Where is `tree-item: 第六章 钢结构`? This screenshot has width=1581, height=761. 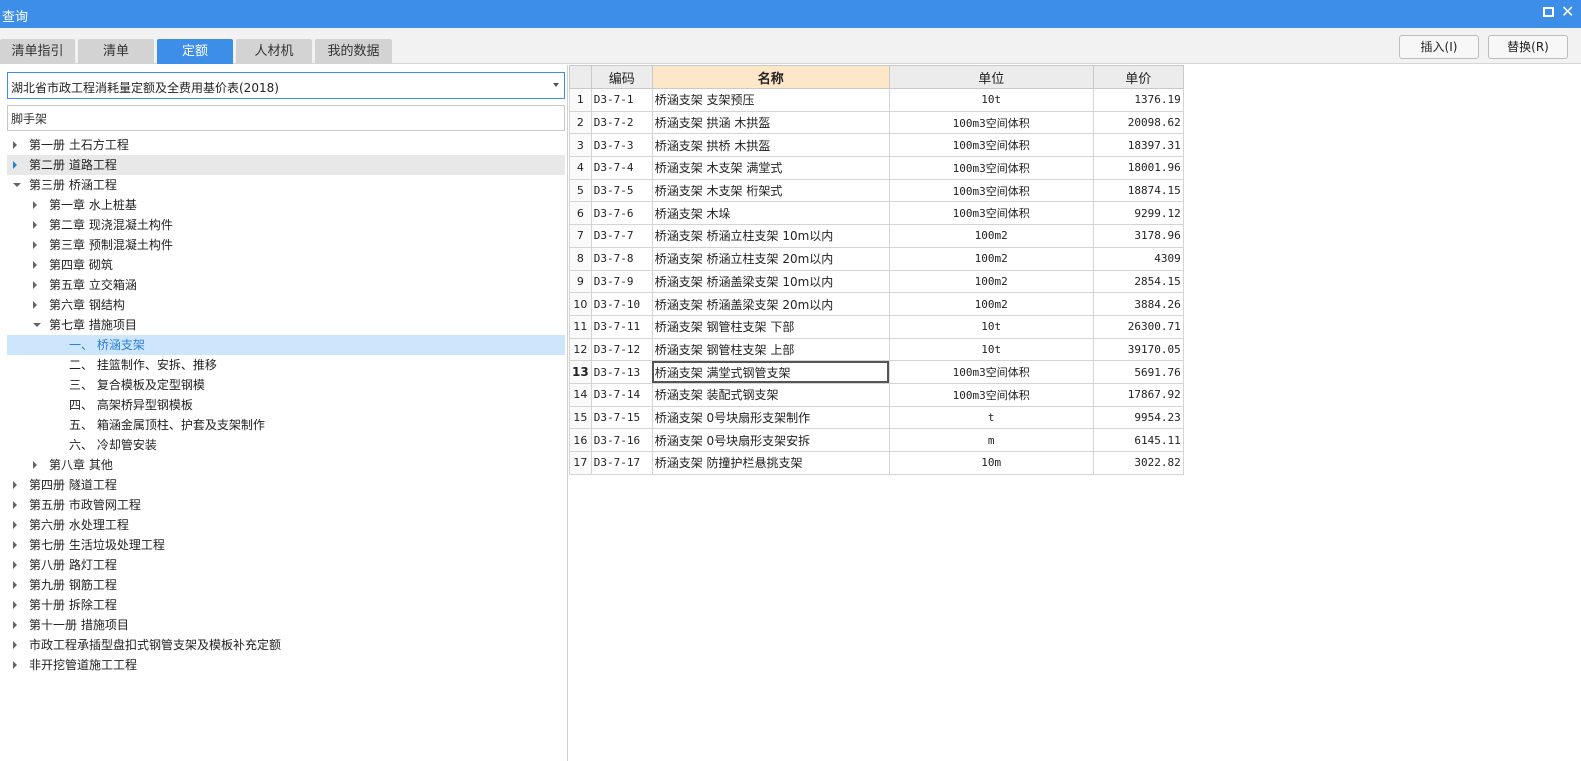
tree-item: 第六章 钢结构 is located at coordinates (286, 305).